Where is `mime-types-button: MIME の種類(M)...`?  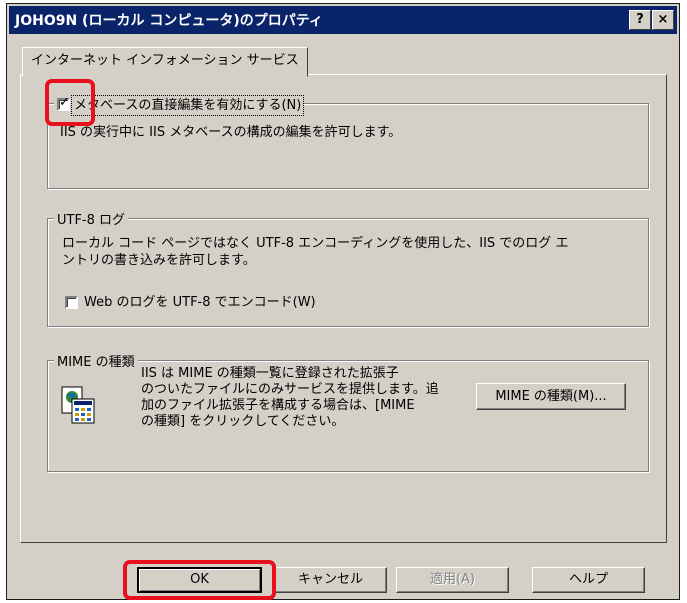 mime-types-button: MIME の種類(M)... is located at coordinates (551, 396).